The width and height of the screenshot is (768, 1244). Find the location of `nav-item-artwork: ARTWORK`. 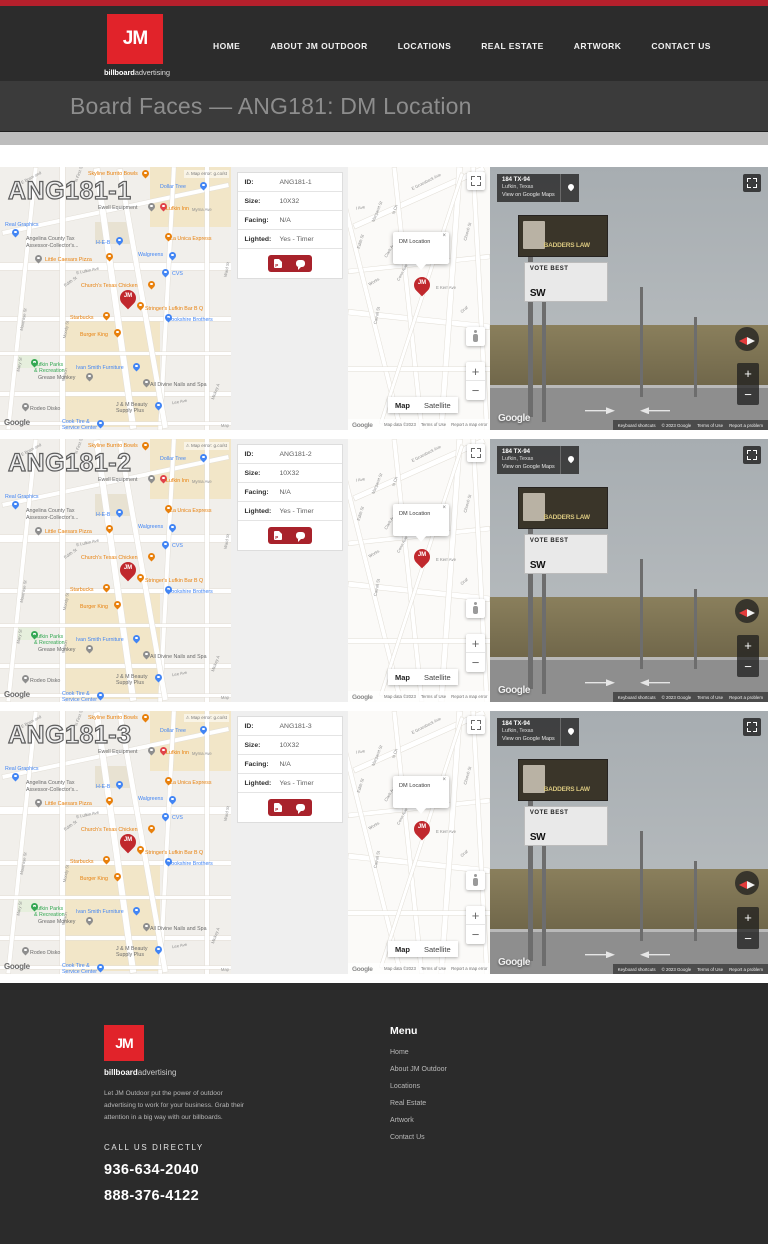

nav-item-artwork: ARTWORK is located at coordinates (598, 46).